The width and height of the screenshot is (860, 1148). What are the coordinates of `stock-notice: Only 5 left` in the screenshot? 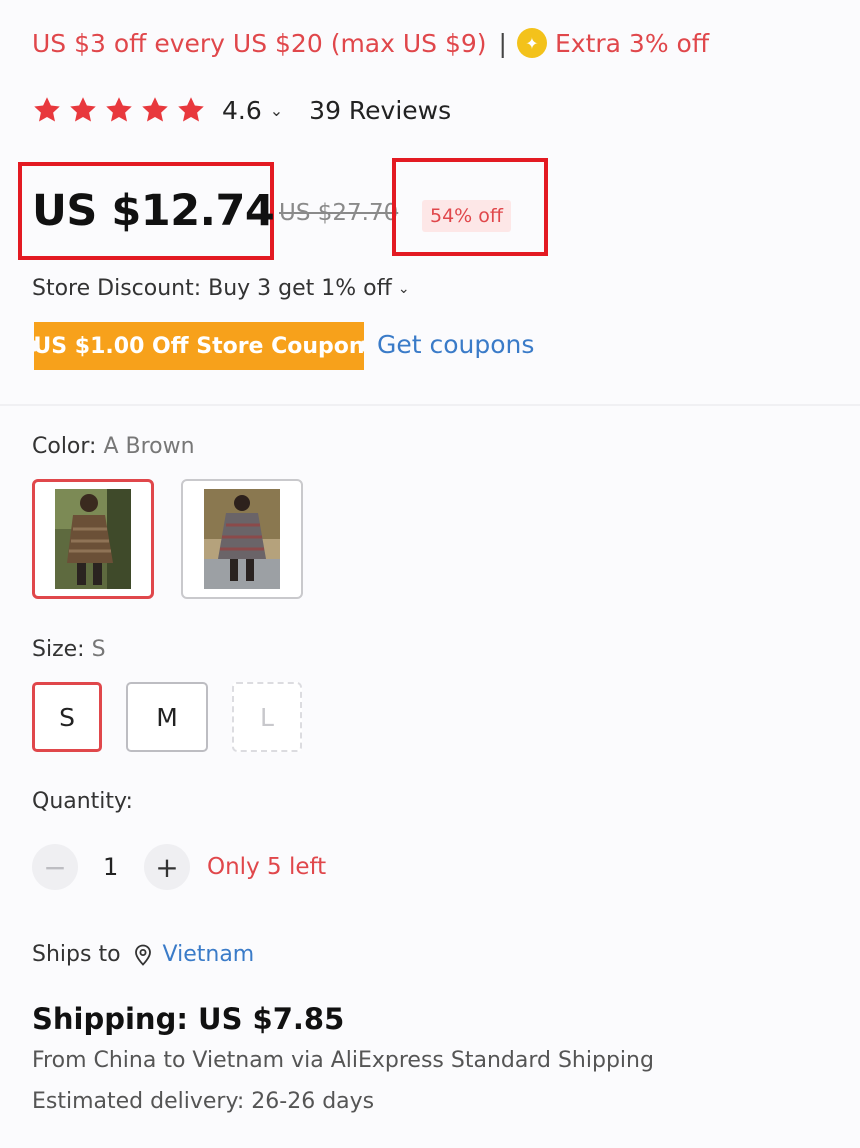 It's located at (267, 867).